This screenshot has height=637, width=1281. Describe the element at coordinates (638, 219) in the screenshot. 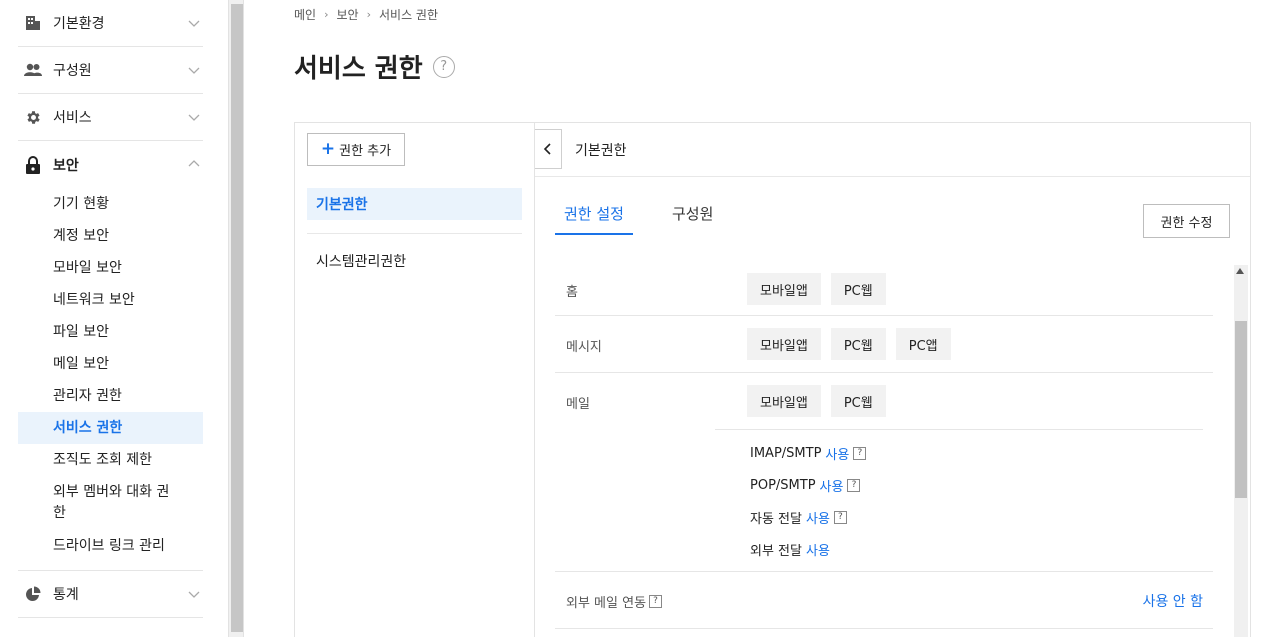

I see `tab-bar: 권한 설정 구성원` at that location.